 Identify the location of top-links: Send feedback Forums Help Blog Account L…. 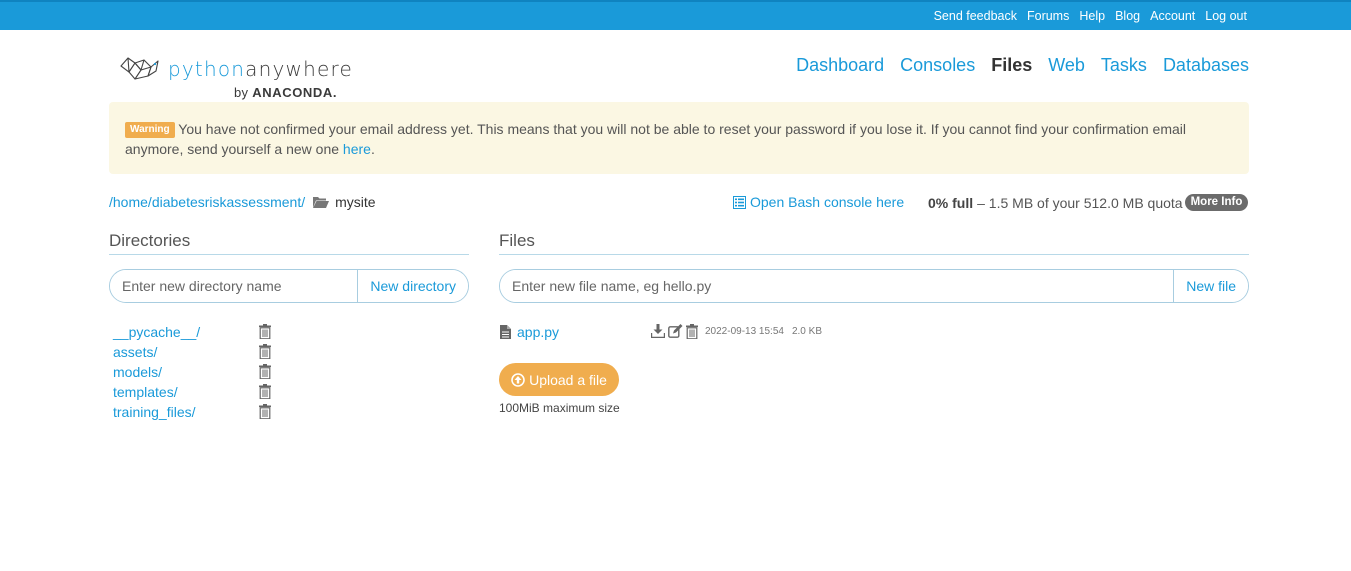
(1090, 16).